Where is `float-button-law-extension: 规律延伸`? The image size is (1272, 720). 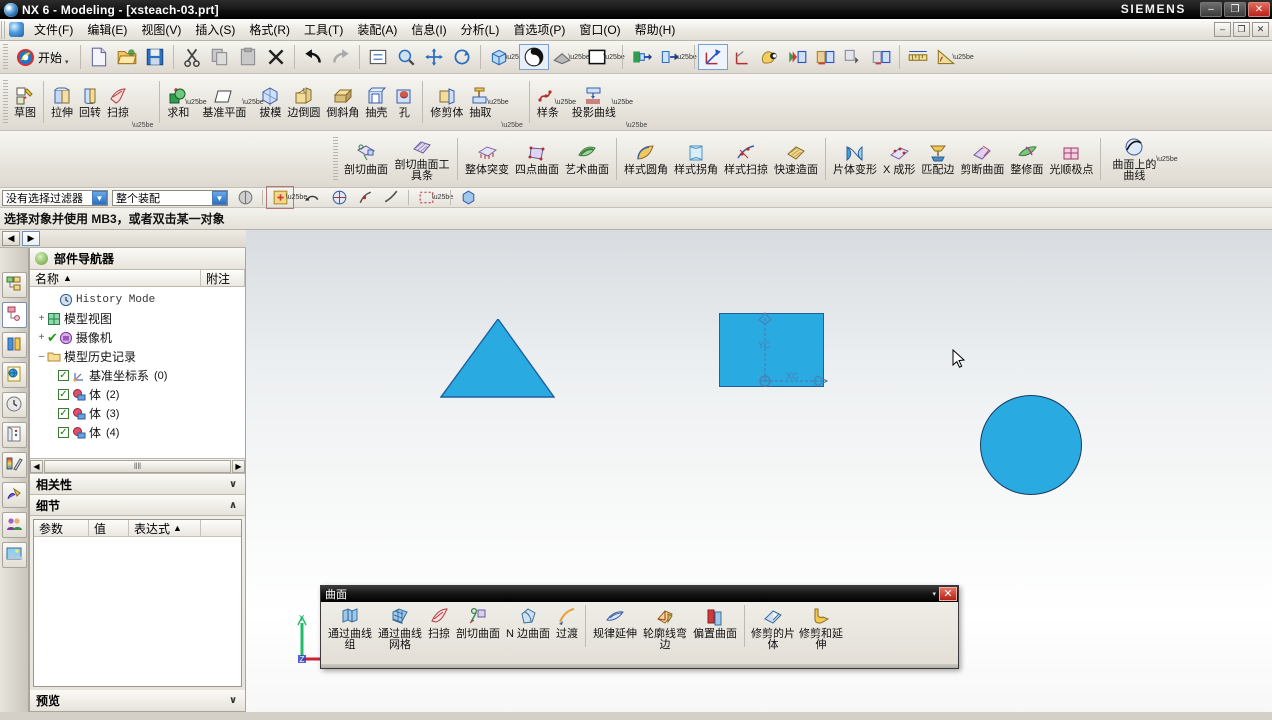 float-button-law-extension: 规律延伸 is located at coordinates (615, 623).